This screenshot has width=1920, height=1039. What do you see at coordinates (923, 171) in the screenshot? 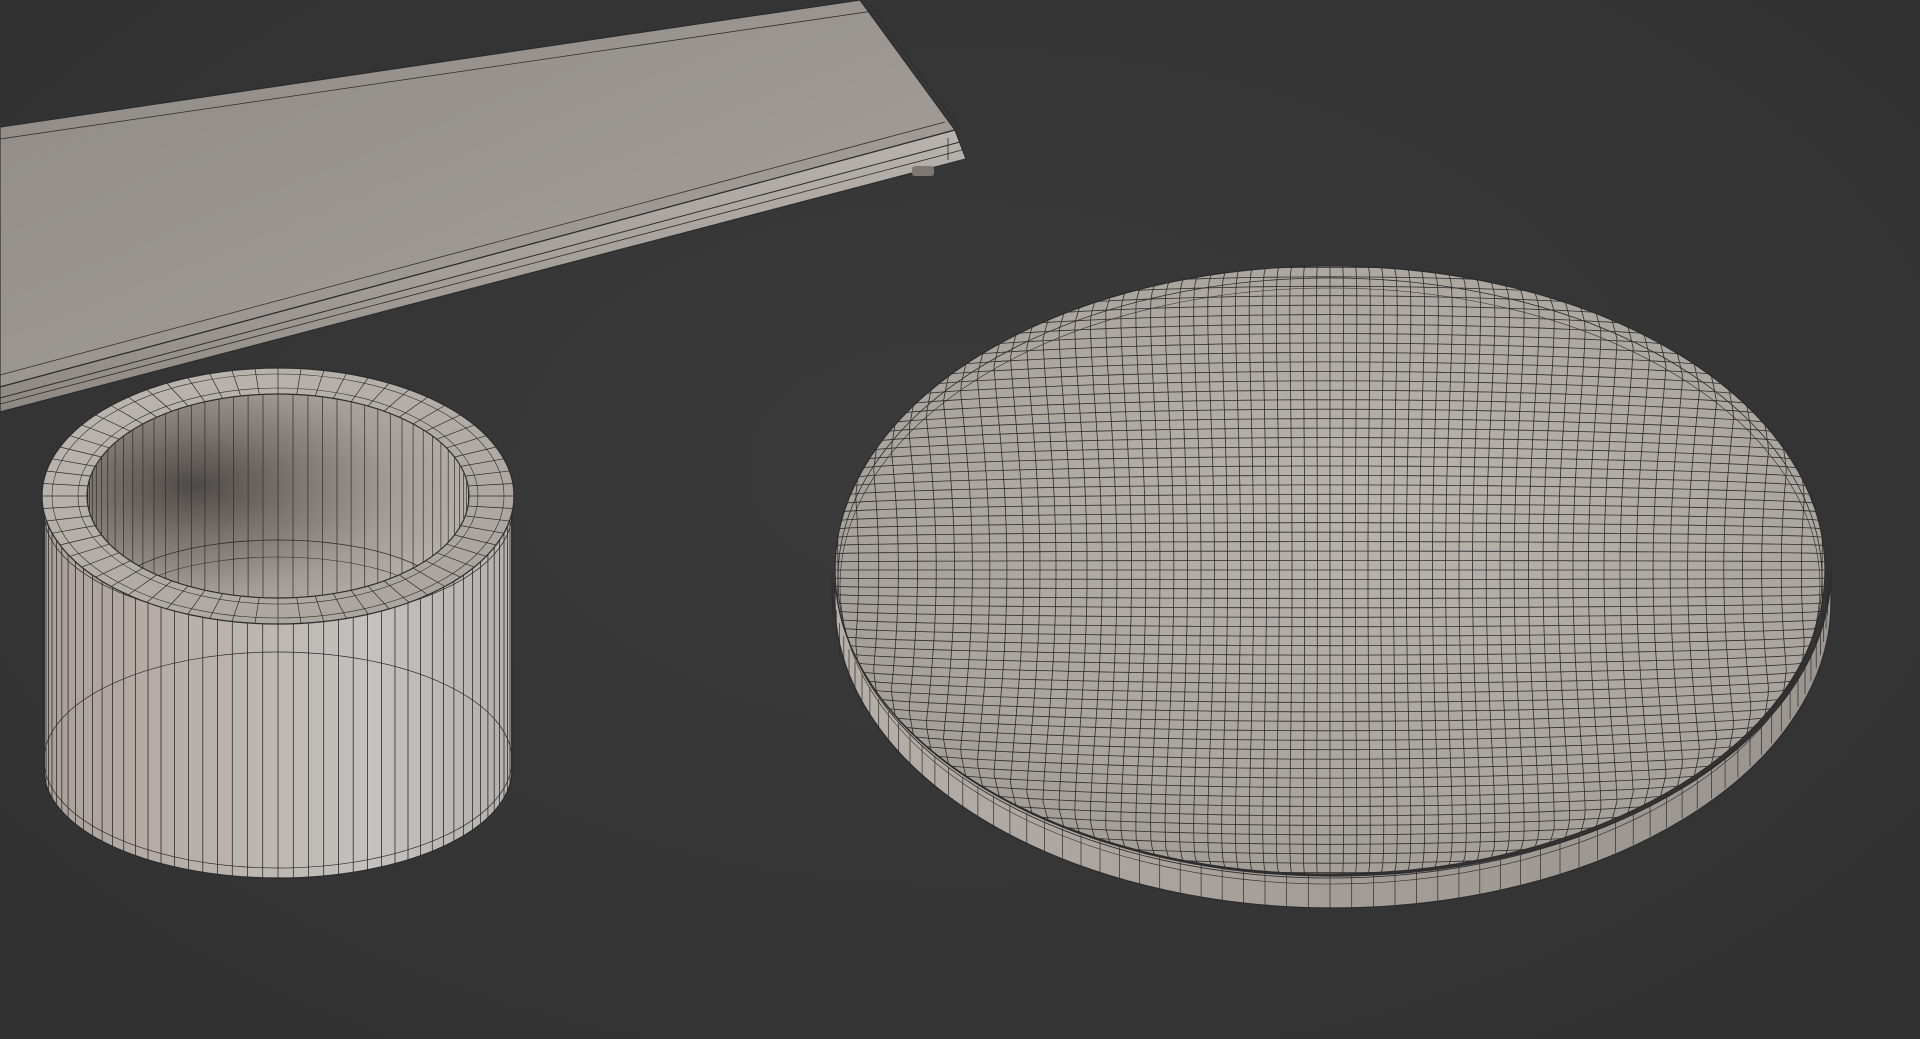
I see `board-foot` at bounding box center [923, 171].